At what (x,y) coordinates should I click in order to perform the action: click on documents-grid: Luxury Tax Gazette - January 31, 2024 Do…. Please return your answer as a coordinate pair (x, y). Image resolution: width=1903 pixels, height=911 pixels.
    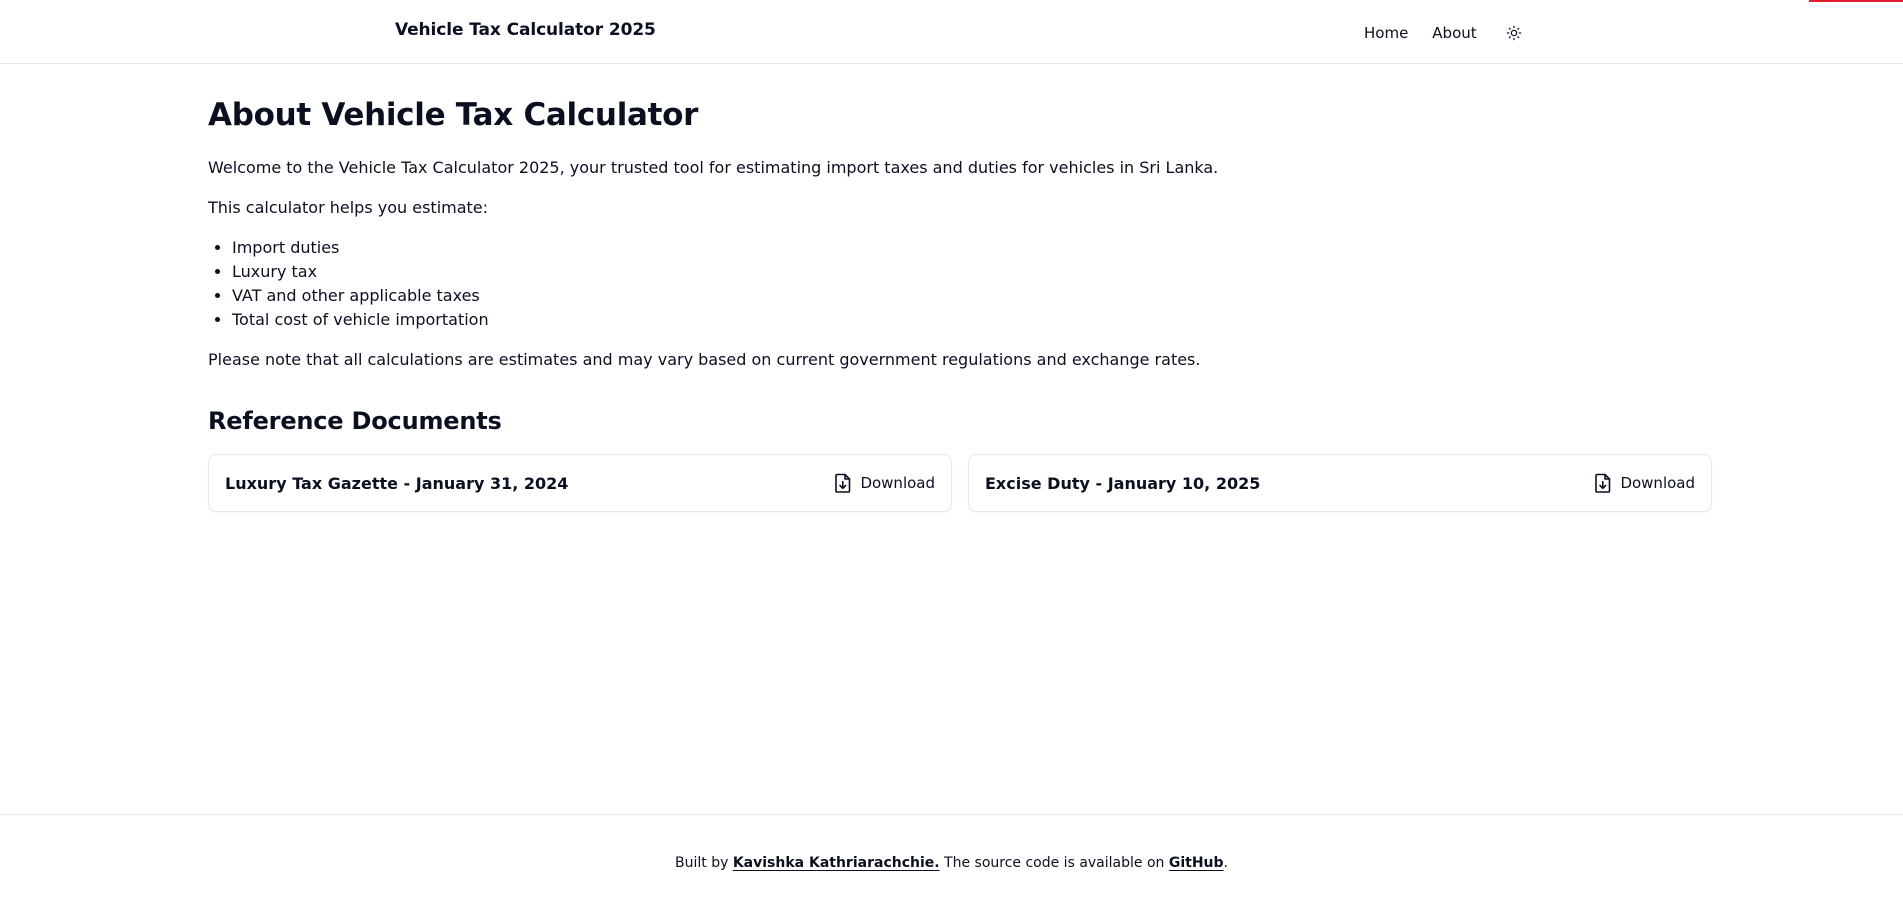
    Looking at the image, I should click on (960, 483).